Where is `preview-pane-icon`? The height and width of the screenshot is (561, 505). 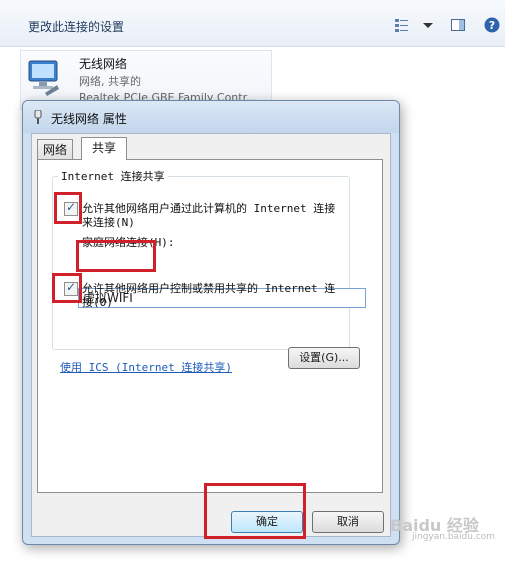
preview-pane-icon is located at coordinates (458, 25).